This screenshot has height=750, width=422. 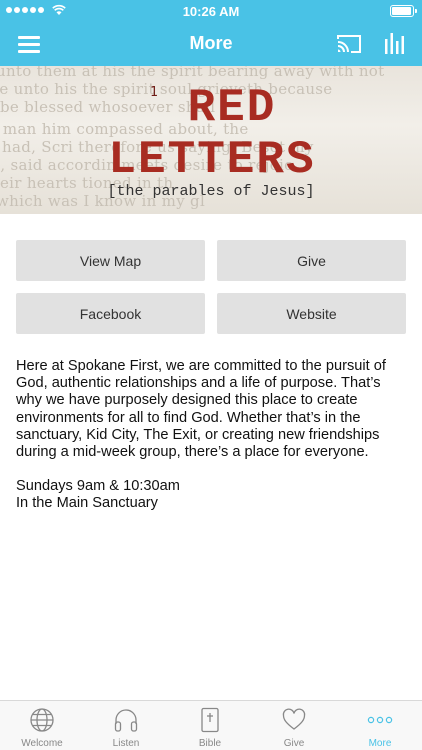 I want to click on tab-bible-label: Bible, so click(x=210, y=743).